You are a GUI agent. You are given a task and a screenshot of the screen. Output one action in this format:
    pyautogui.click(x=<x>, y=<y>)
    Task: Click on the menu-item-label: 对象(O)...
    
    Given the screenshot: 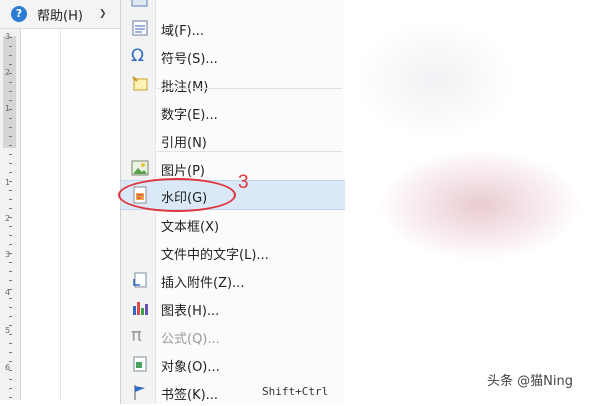 What is the action you would take?
    pyautogui.click(x=190, y=367)
    